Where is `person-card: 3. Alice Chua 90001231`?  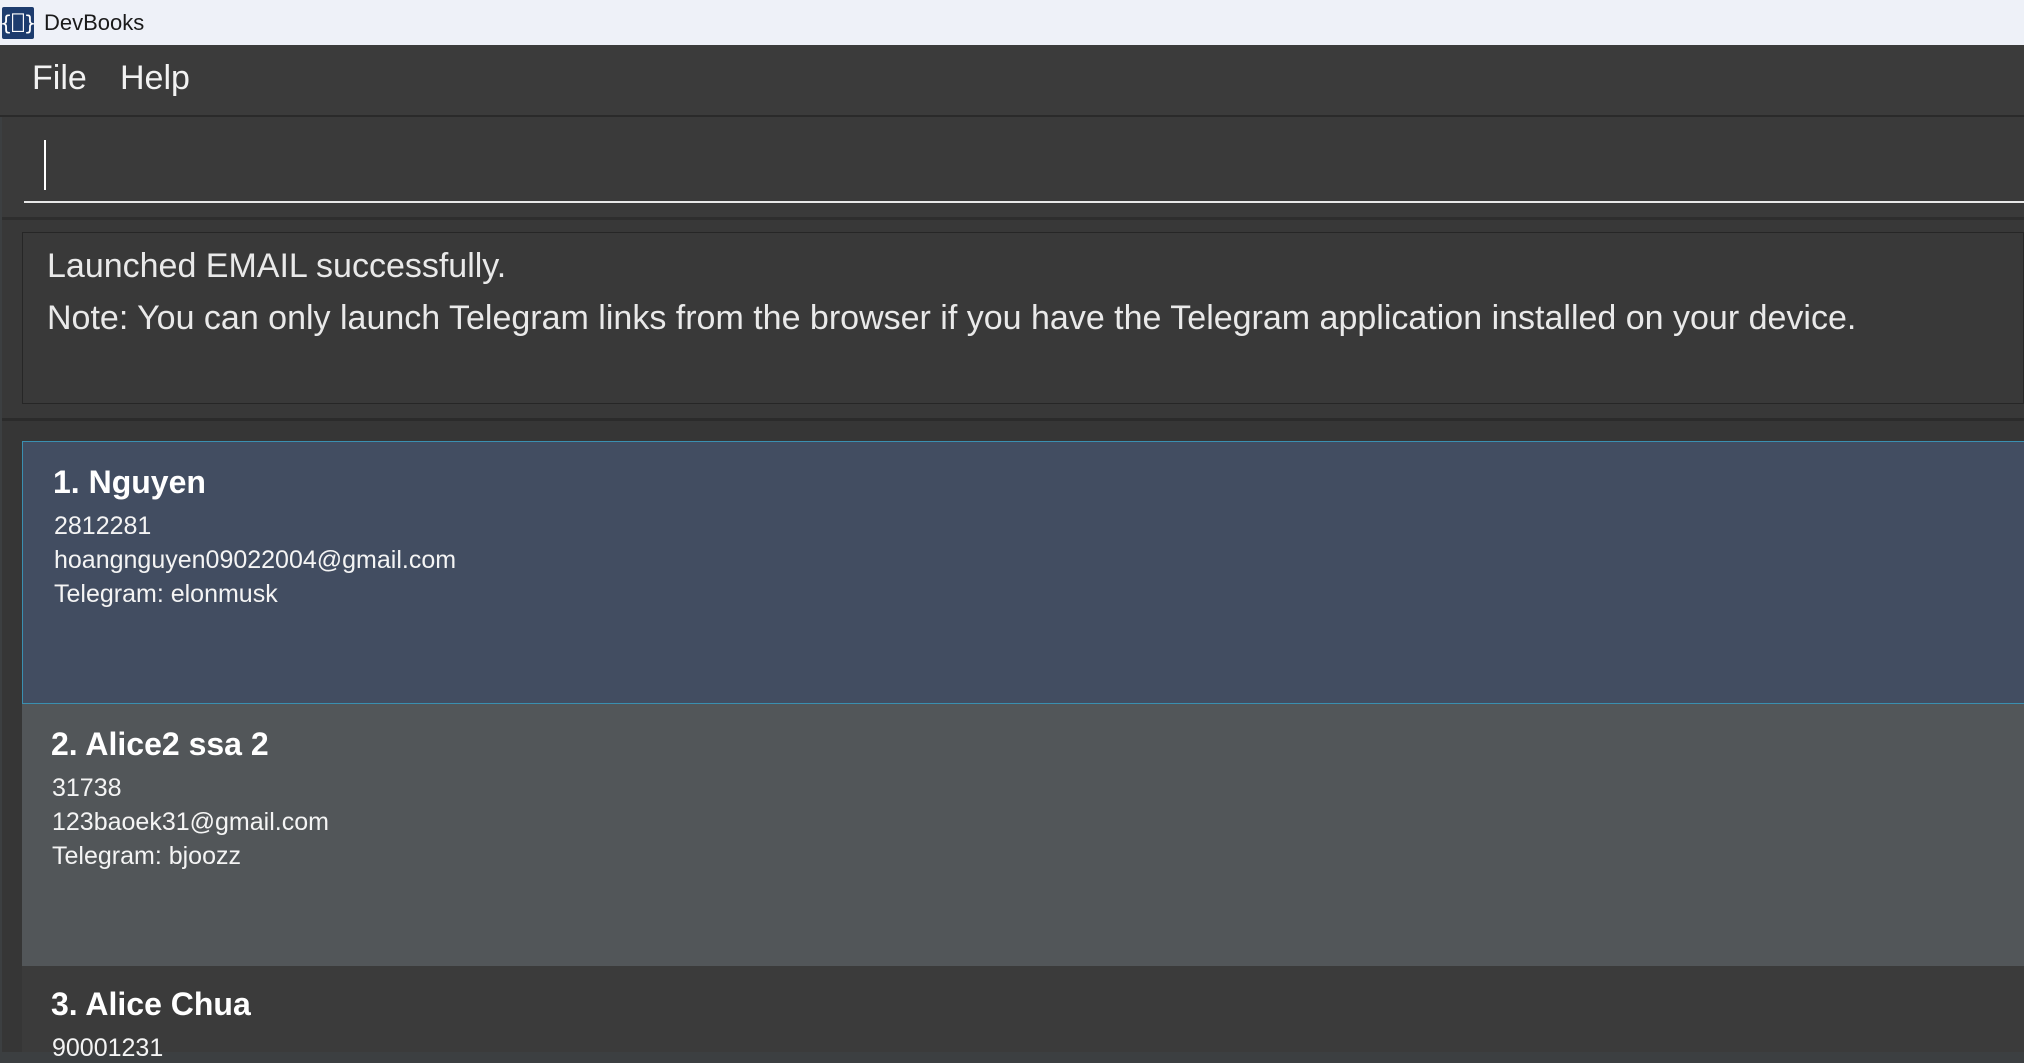 person-card: 3. Alice Chua 90001231 is located at coordinates (1023, 1014).